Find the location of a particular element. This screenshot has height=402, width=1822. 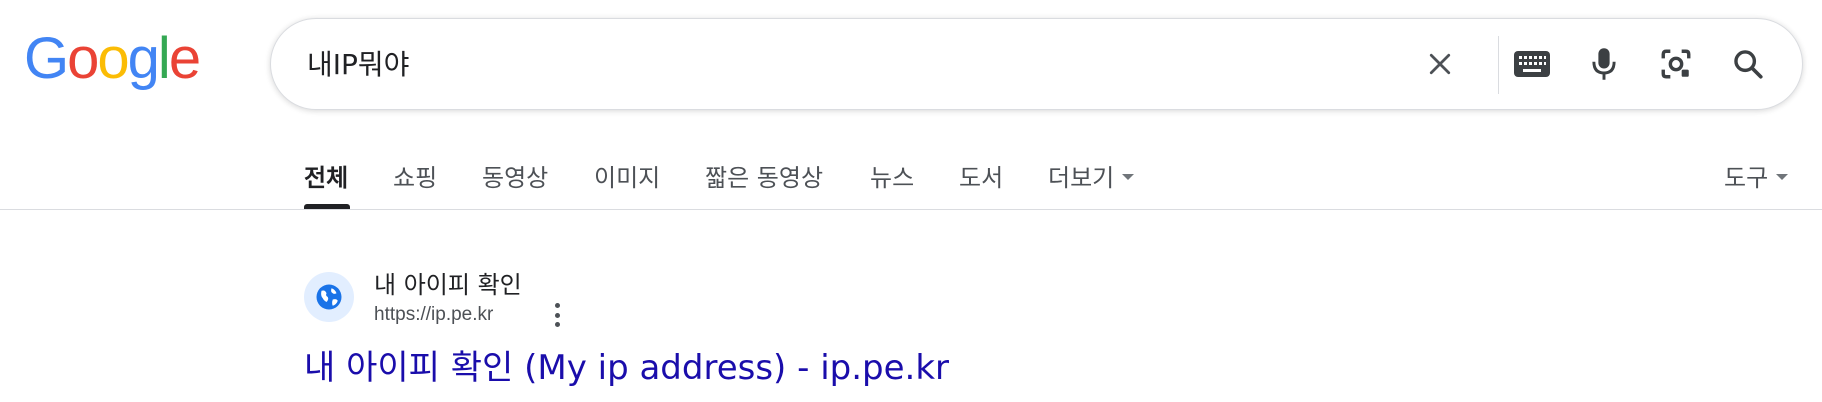

search-tabs: 전체 쇼핑 동영상 이미지 짧은 동영상 뉴스 도서 더보기 도구 is located at coordinates (911, 181).